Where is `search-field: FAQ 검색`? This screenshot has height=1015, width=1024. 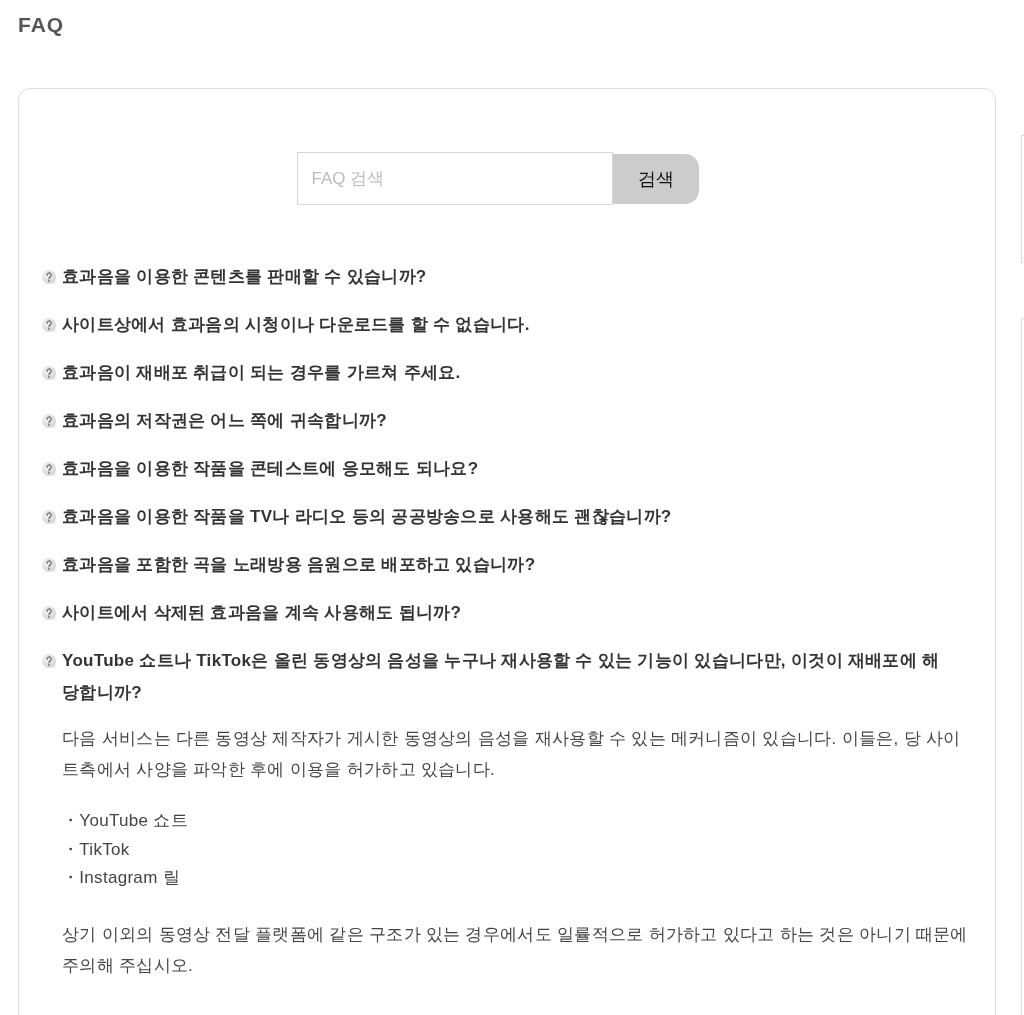
search-field: FAQ 검색 is located at coordinates (454, 178).